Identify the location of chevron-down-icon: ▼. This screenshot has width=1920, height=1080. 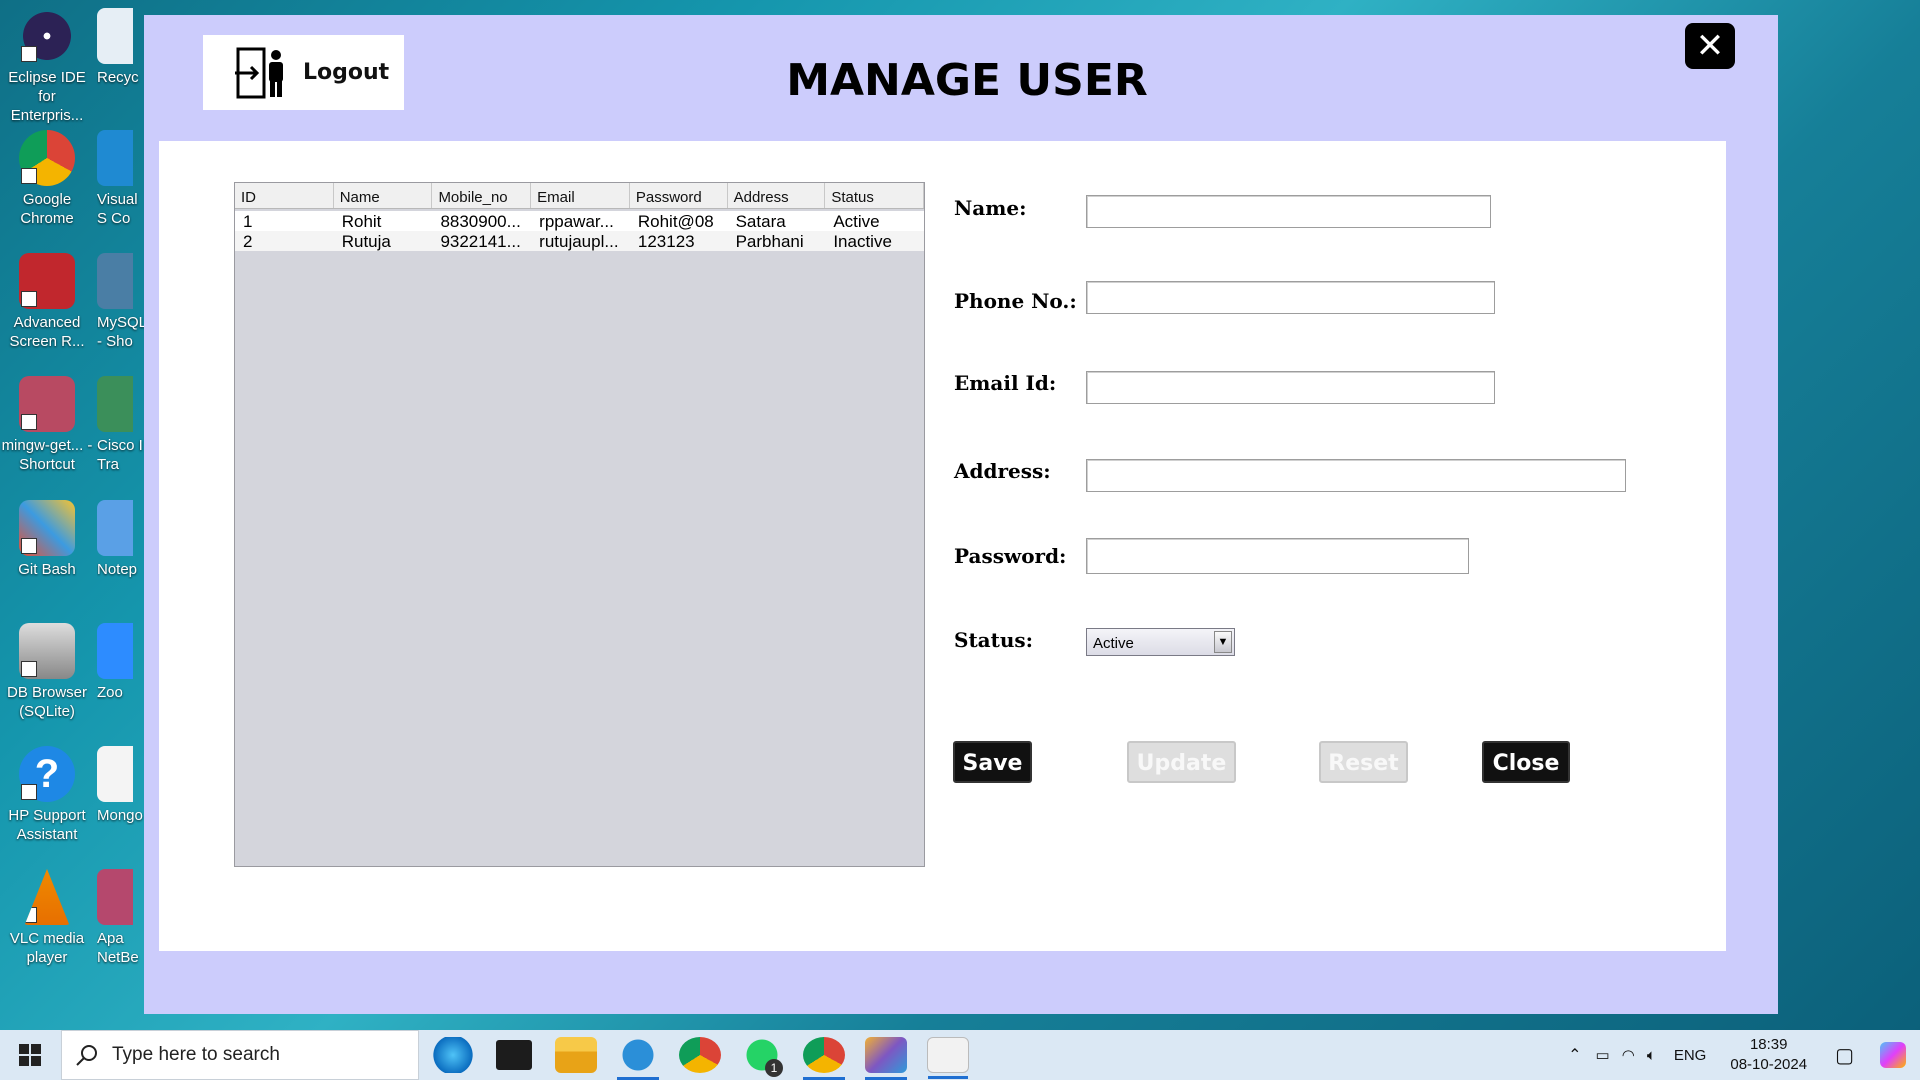
(1223, 642).